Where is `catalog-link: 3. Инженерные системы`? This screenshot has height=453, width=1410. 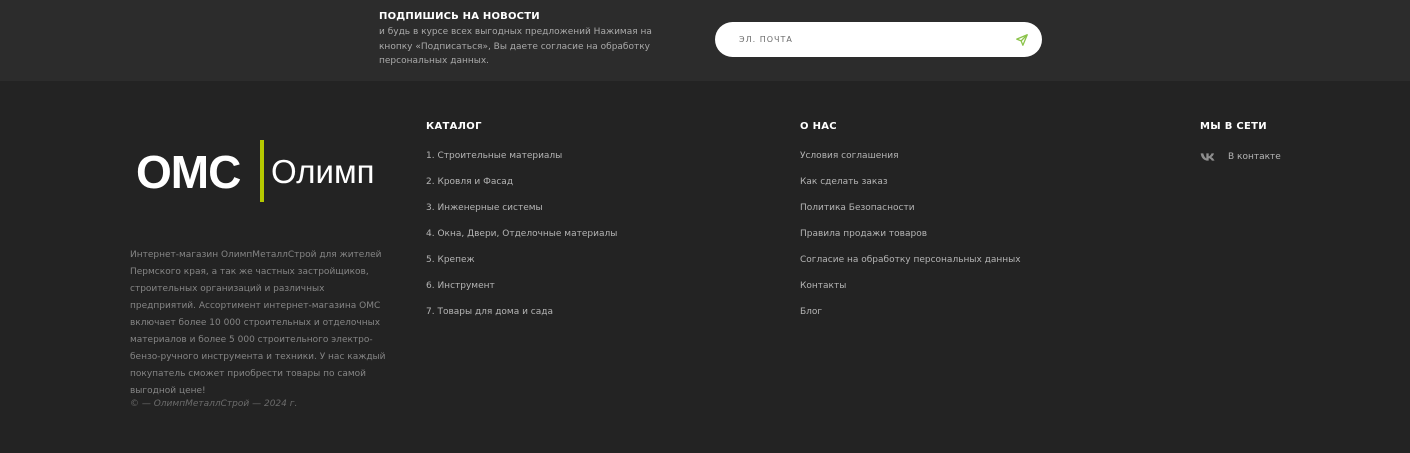 catalog-link: 3. Инженерные системы is located at coordinates (521, 215).